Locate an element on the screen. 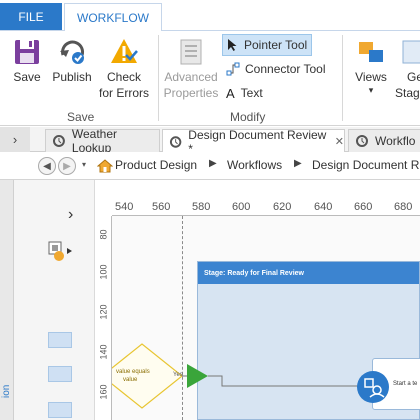 This screenshot has width=420, height=420. ruler-tick: 140 is located at coordinates (103, 352).